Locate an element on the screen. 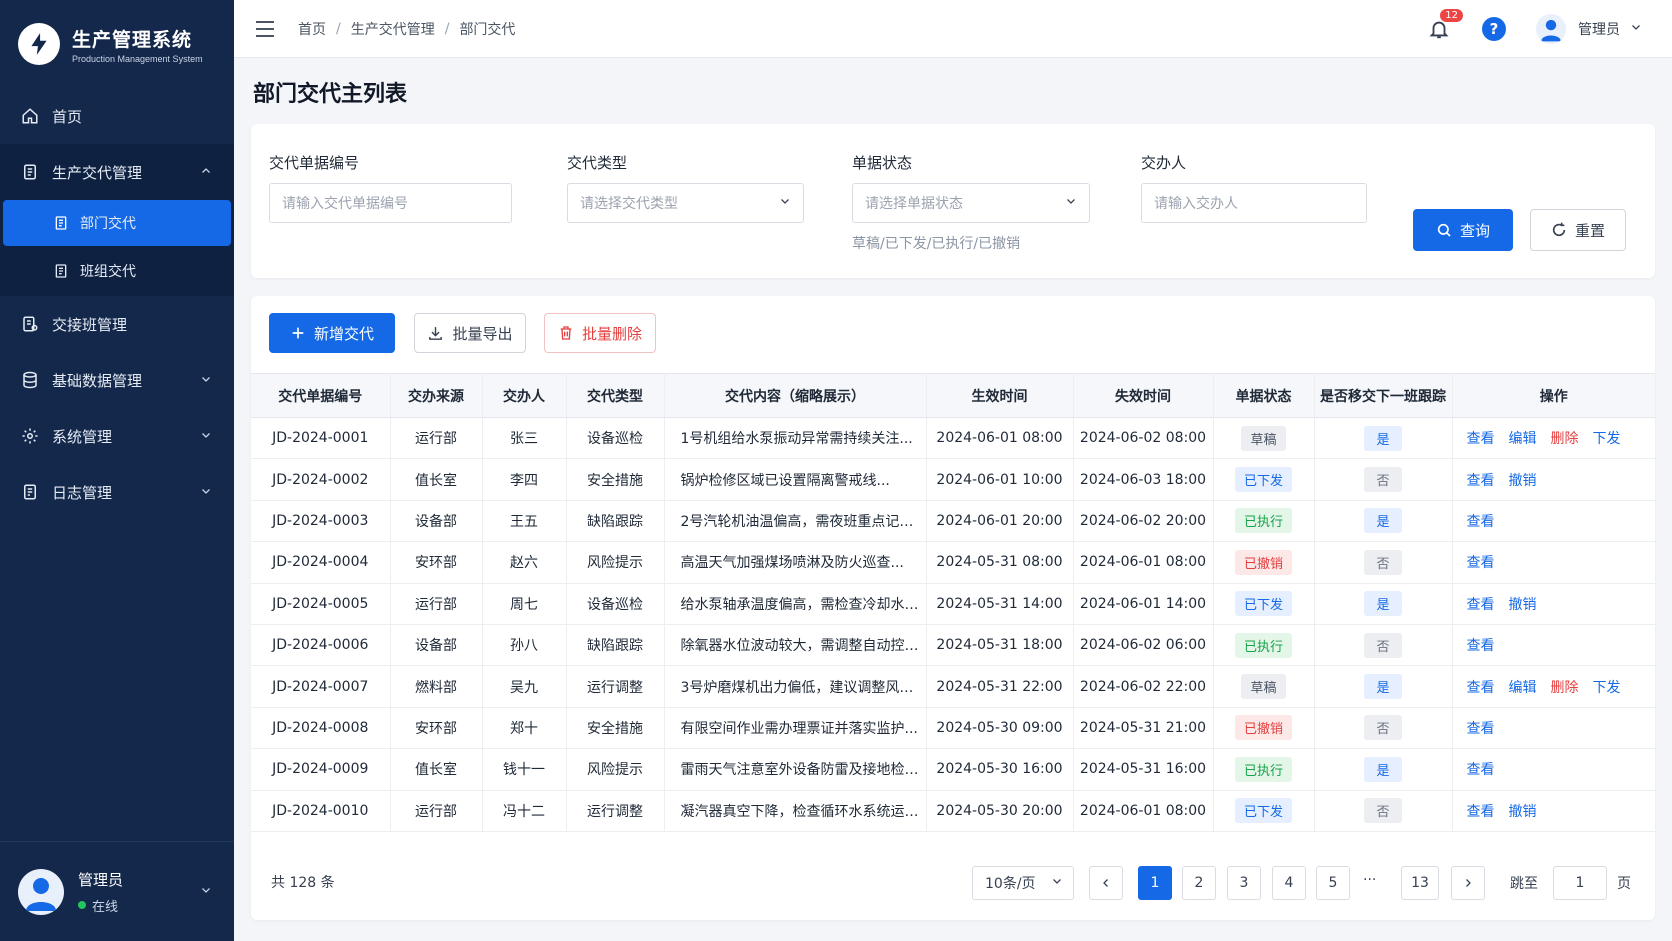  page-size-select: 10条/页 is located at coordinates (1023, 883).